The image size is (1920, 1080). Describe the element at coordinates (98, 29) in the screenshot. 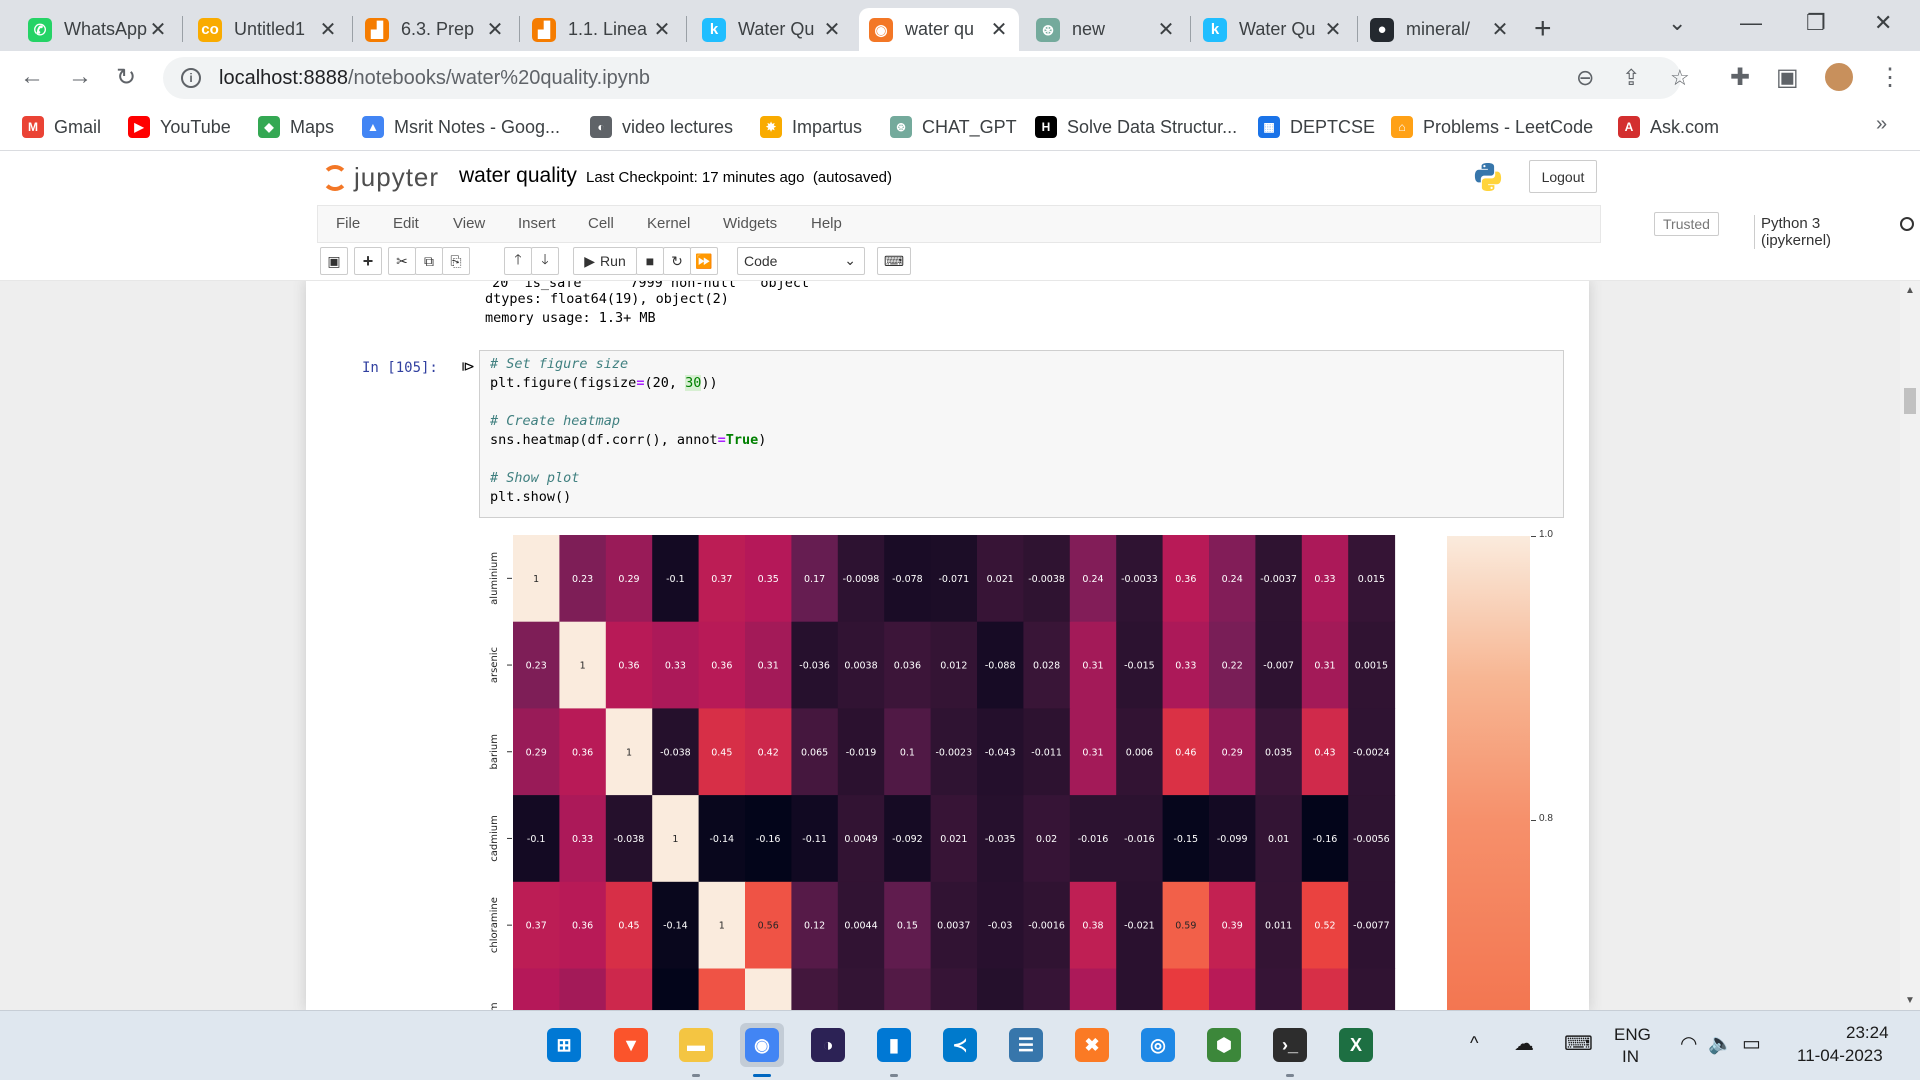

I see `browser-tab: ✆ WhatsApp ✕` at that location.